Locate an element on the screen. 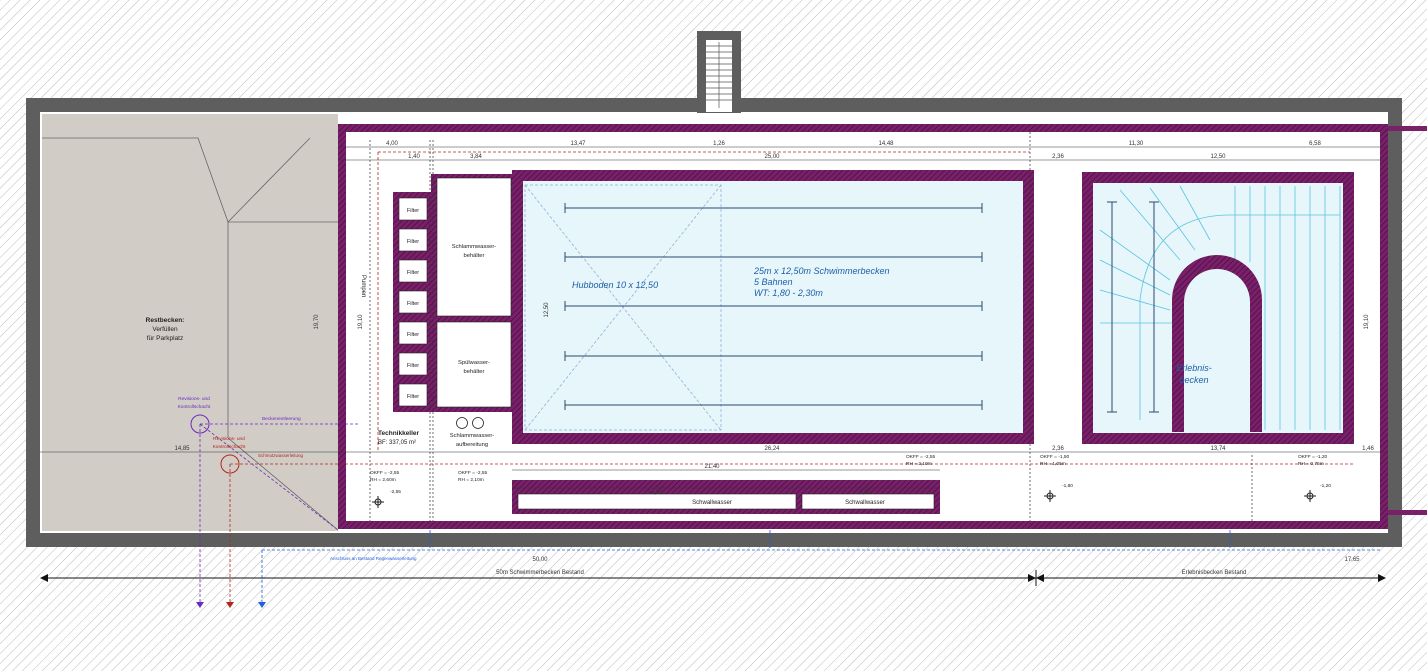 This screenshot has height=671, width=1427. aufbereitung-label-2: aufbereitung is located at coordinates (472, 445).